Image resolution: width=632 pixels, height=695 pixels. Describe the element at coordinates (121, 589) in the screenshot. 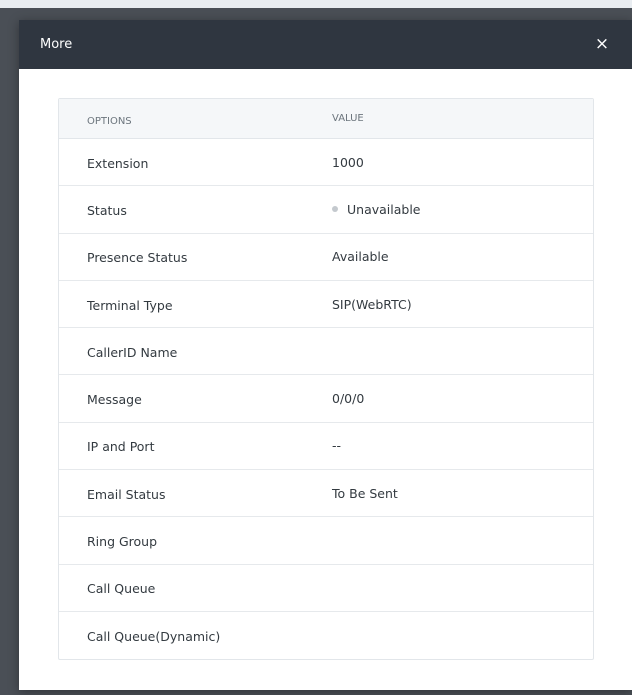

I see `option-label: Call Queue` at that location.